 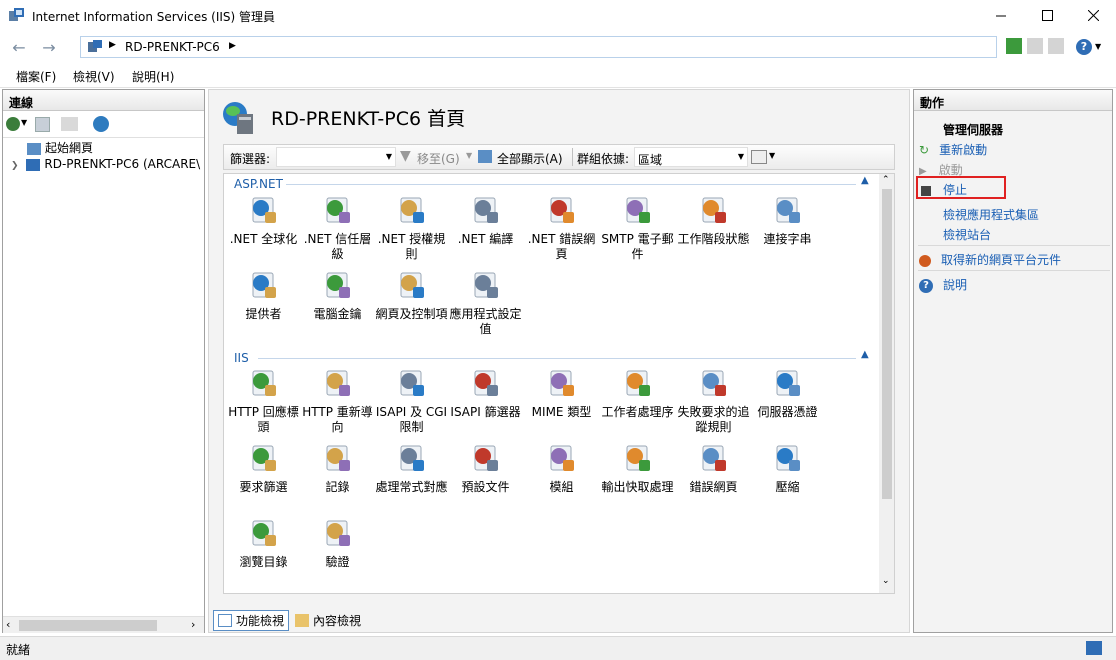 I want to click on go-button: 移至(G), so click(x=438, y=158).